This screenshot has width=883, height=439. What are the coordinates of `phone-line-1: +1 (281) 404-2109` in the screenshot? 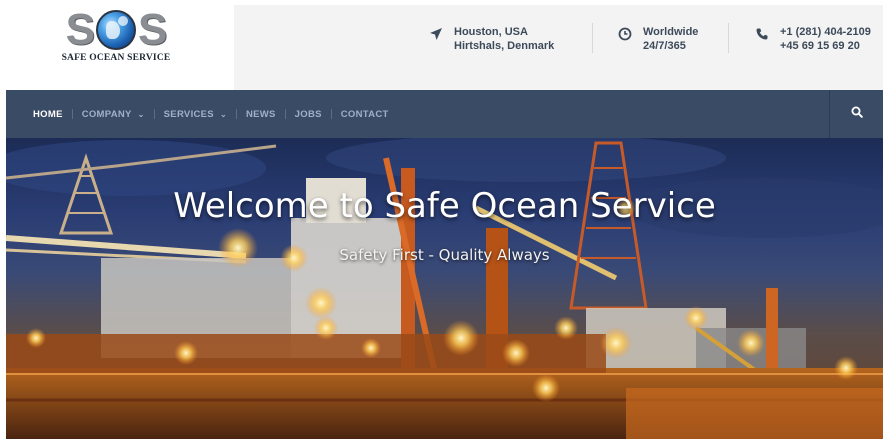 It's located at (825, 32).